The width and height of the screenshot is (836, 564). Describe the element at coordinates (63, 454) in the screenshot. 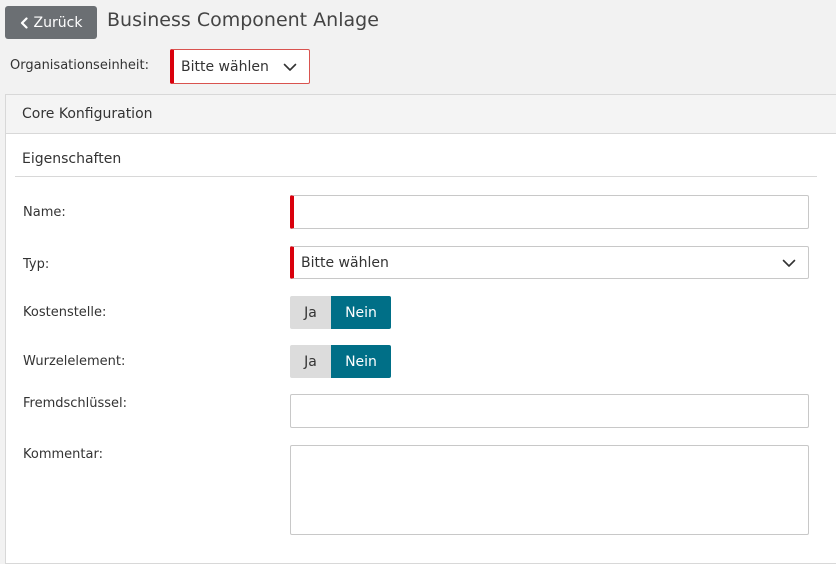

I see `kommentar-label: Kommentar:` at that location.